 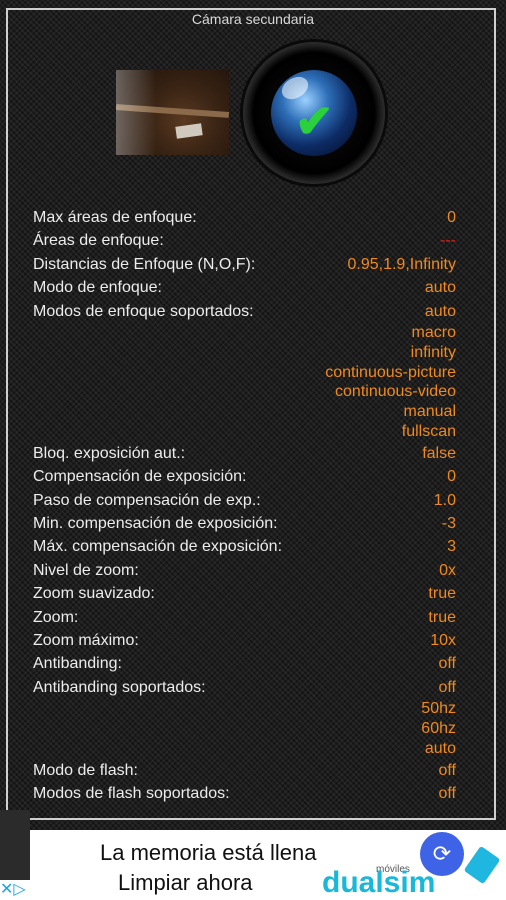 I want to click on property-value: 3, so click(x=451, y=547).